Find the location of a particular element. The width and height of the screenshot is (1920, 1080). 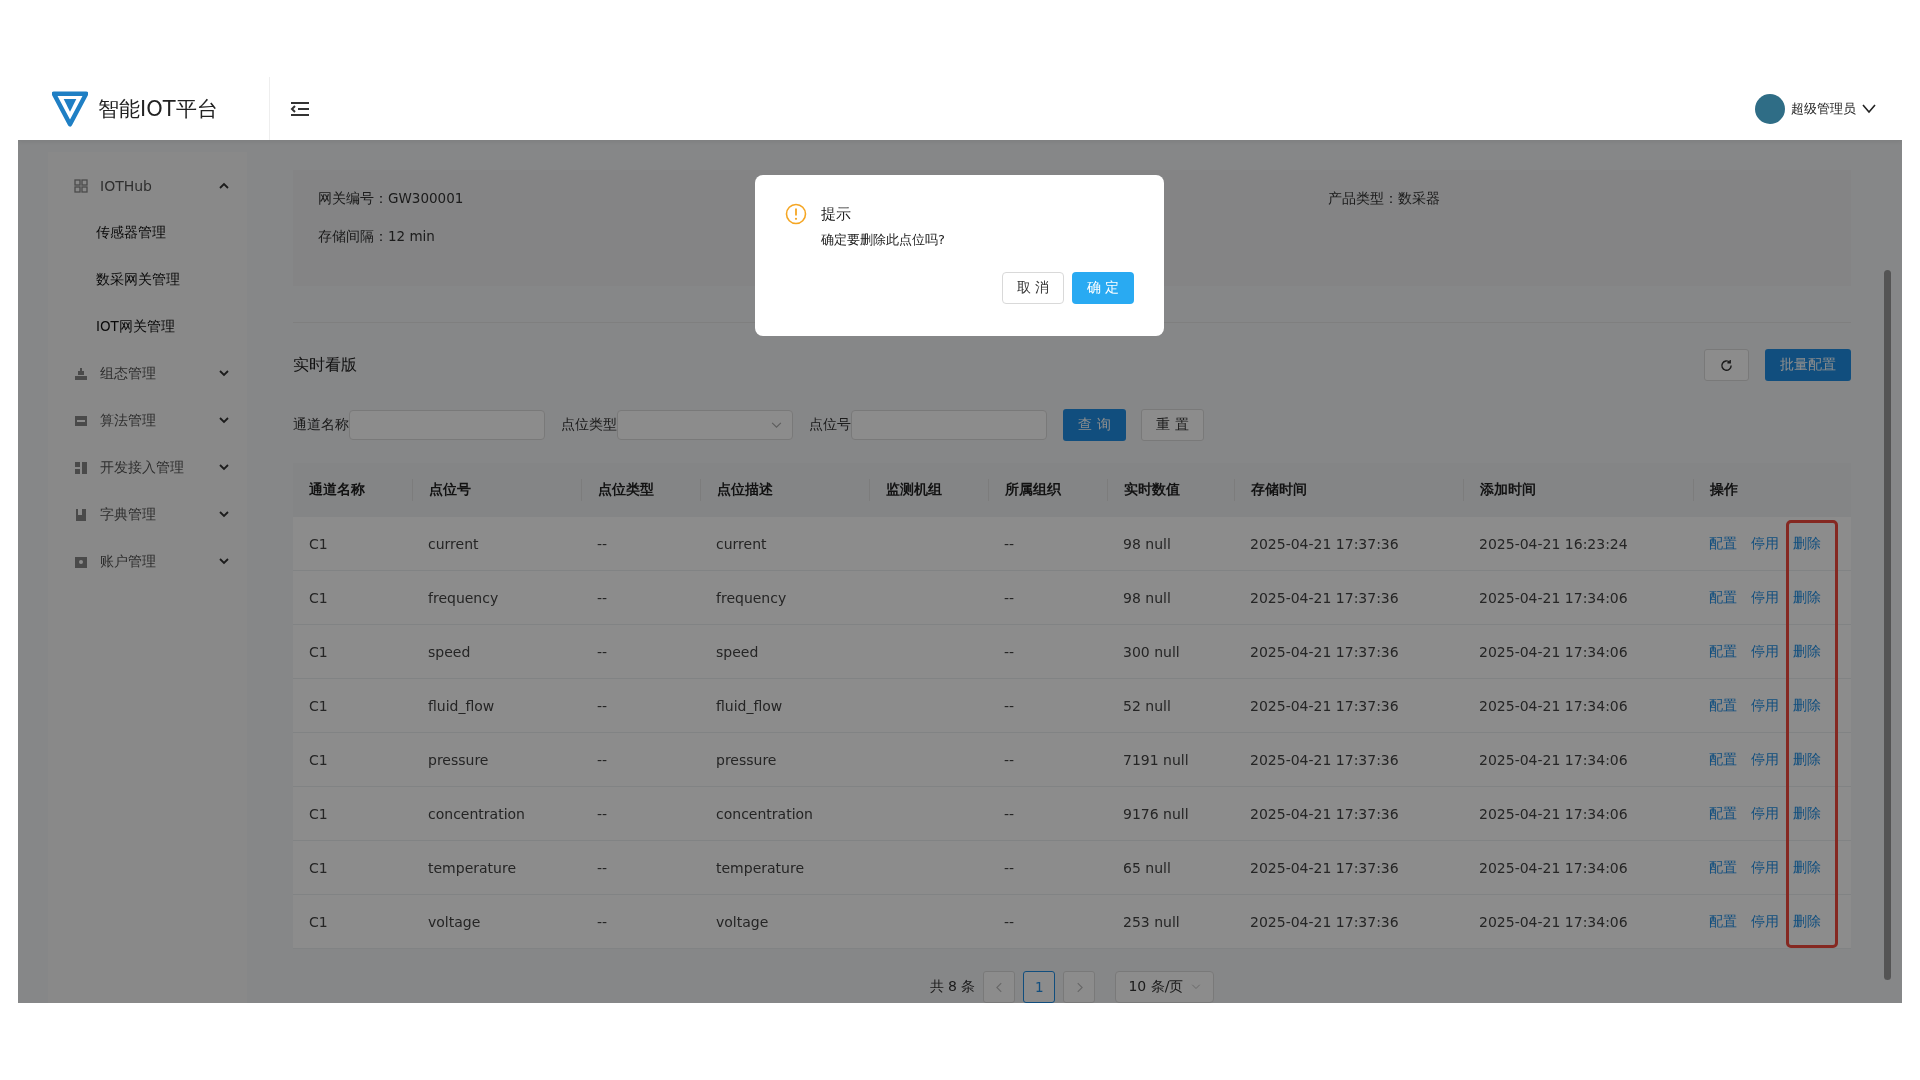

sidebar-subitem: 数采网关管理 is located at coordinates (147, 279).